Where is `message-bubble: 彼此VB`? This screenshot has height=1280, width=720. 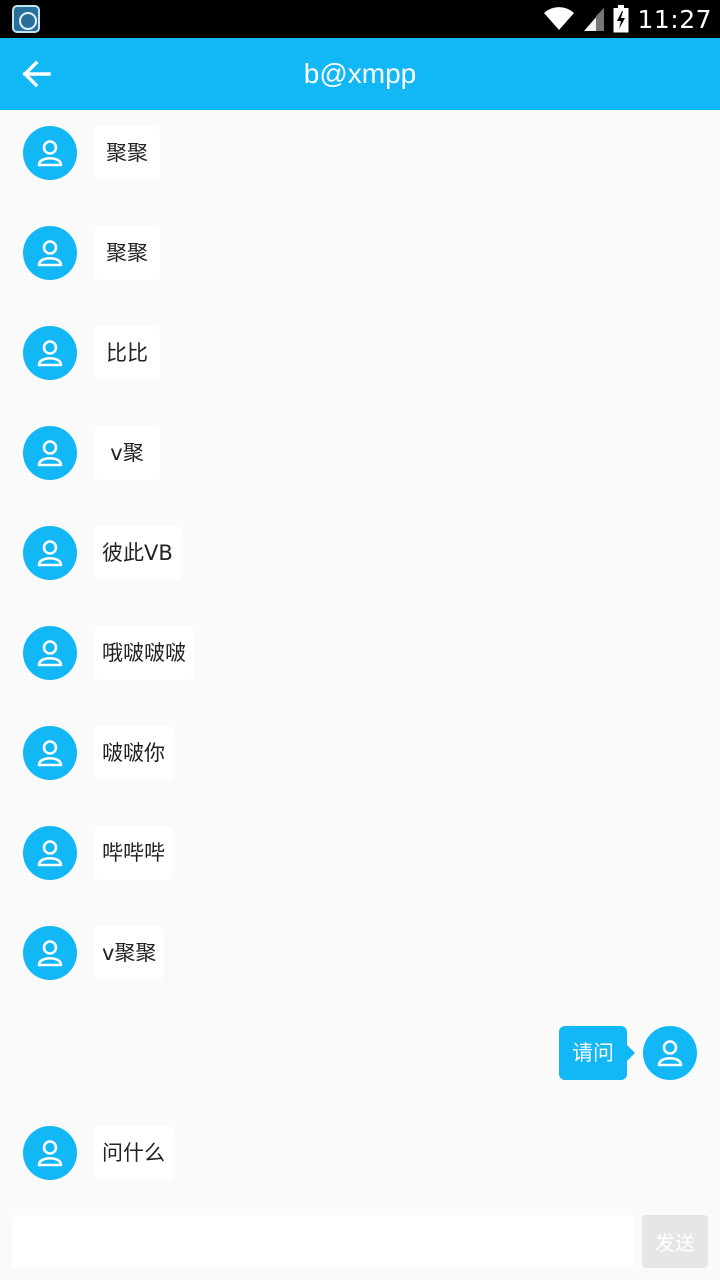 message-bubble: 彼此VB is located at coordinates (137, 553).